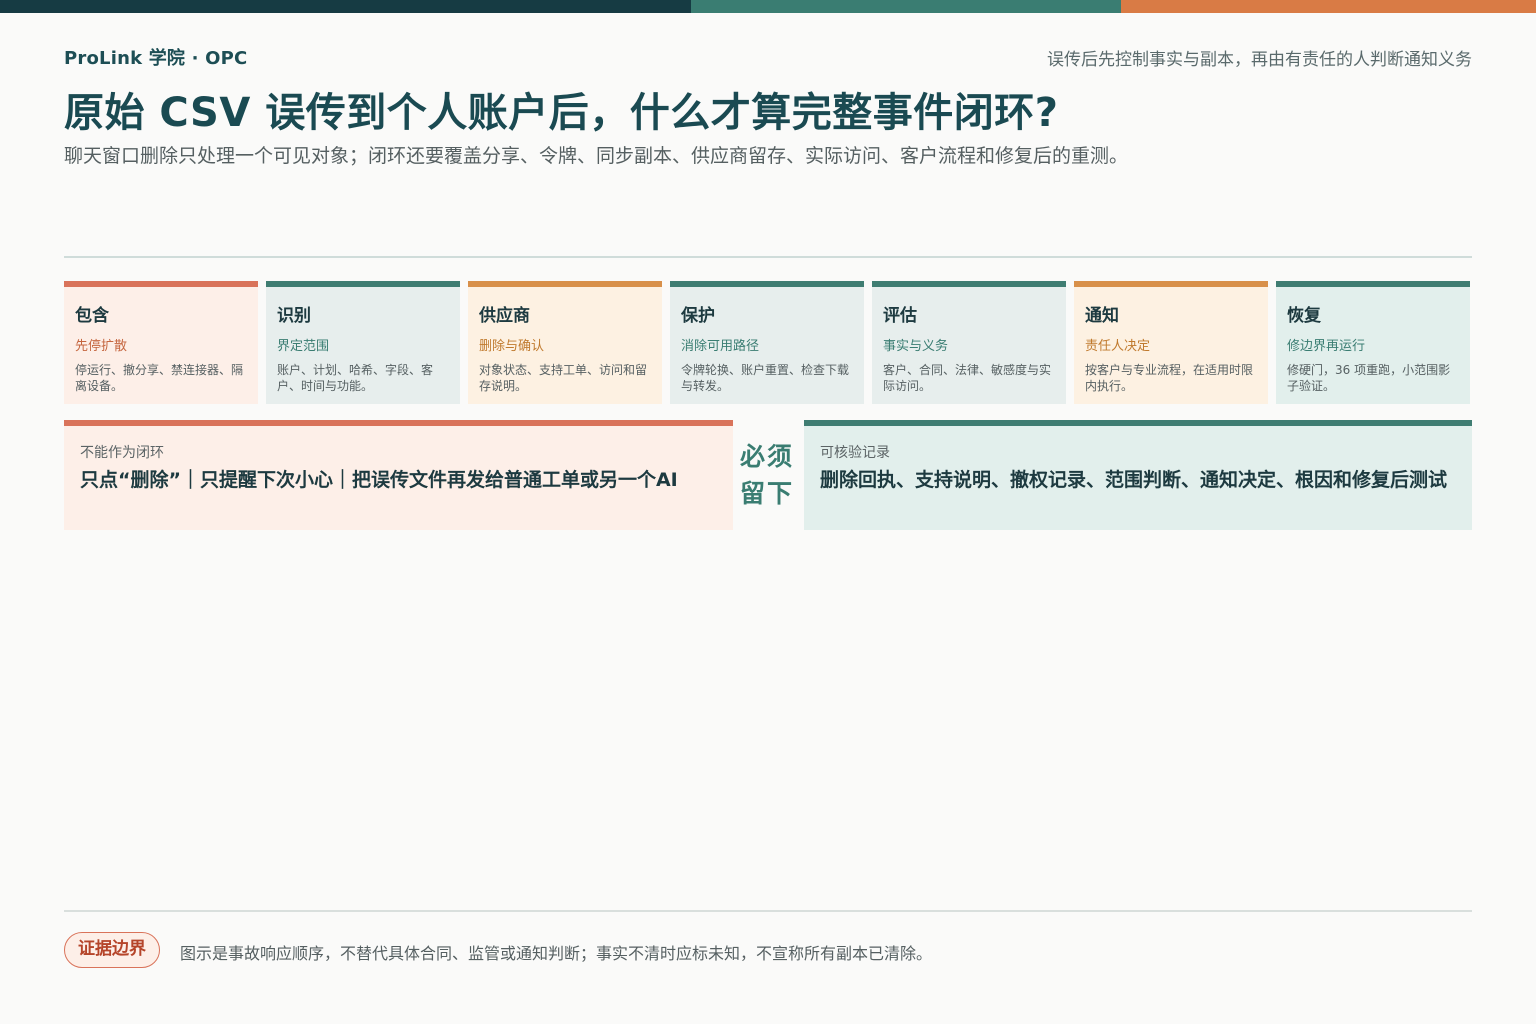  What do you see at coordinates (720, 346) in the screenshot?
I see `step-subtitle: 消除可用路径` at bounding box center [720, 346].